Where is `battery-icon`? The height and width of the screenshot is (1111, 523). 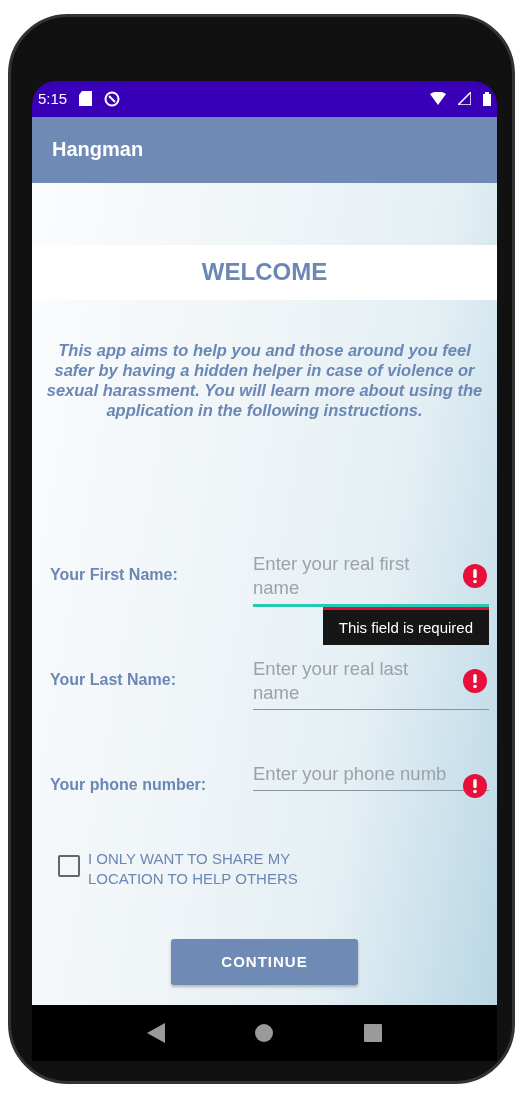
battery-icon is located at coordinates (487, 98).